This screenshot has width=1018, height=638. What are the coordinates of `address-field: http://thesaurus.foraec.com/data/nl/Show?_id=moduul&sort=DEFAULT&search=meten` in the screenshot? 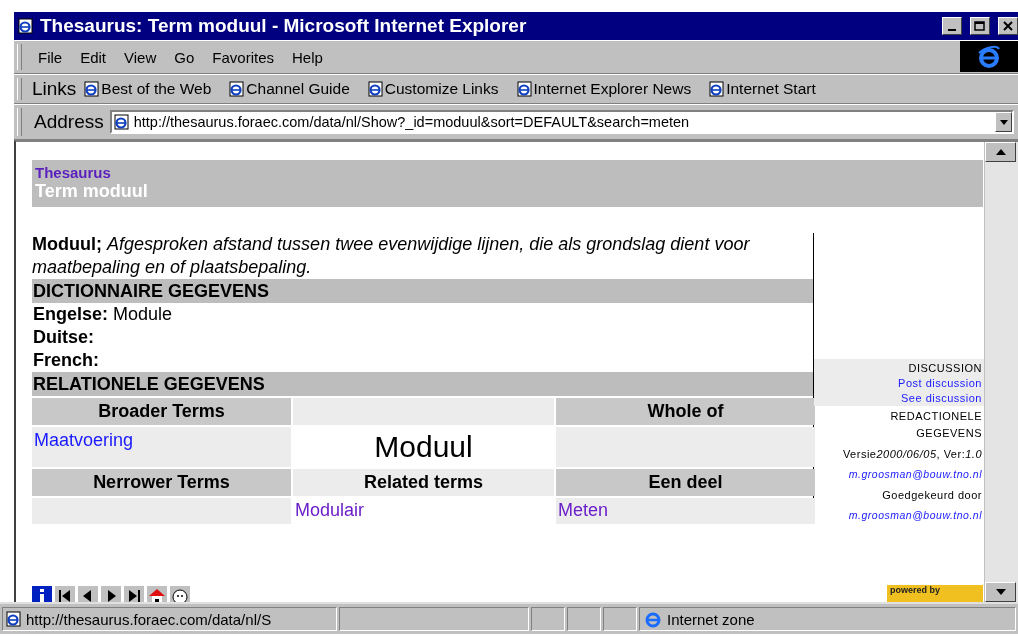 It's located at (561, 122).